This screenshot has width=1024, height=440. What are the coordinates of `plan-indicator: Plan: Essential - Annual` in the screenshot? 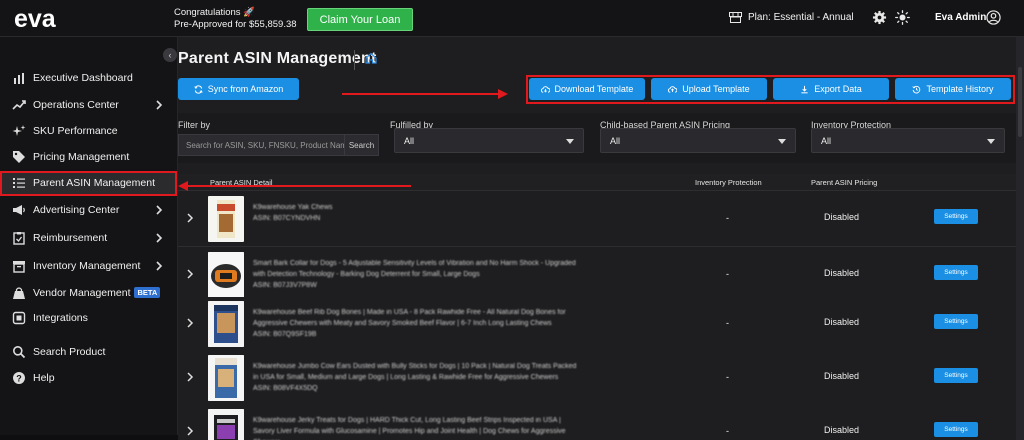 It's located at (791, 17).